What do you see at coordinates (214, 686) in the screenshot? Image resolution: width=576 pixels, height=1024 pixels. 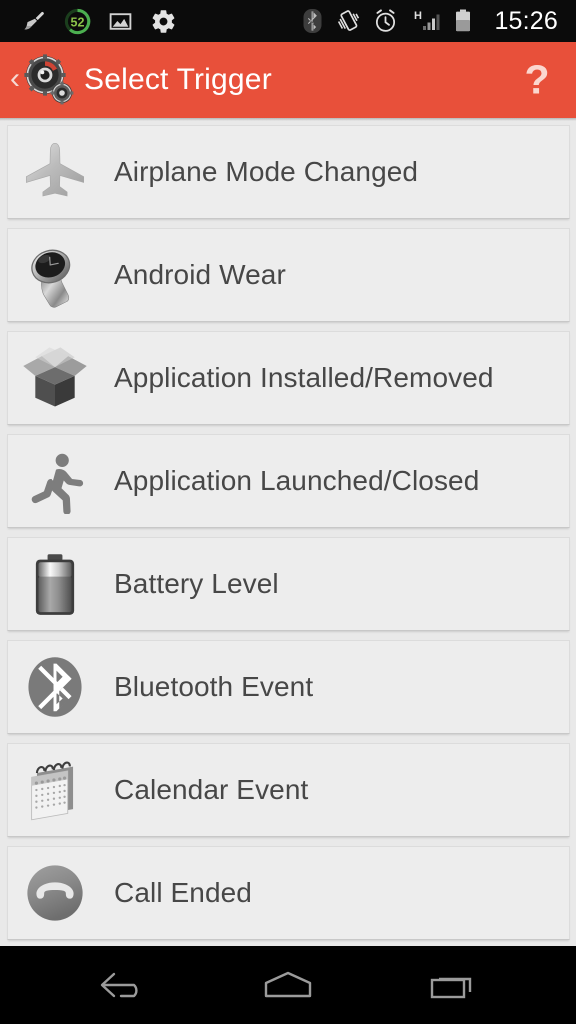 I see `list-item-label: Bluetooth Event` at bounding box center [214, 686].